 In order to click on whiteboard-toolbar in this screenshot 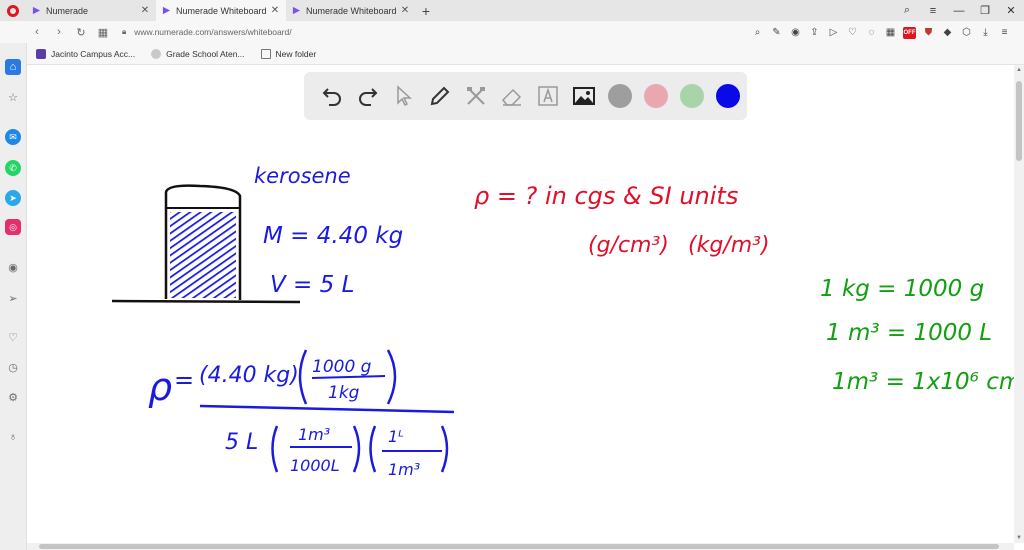, I will do `click(525, 96)`.